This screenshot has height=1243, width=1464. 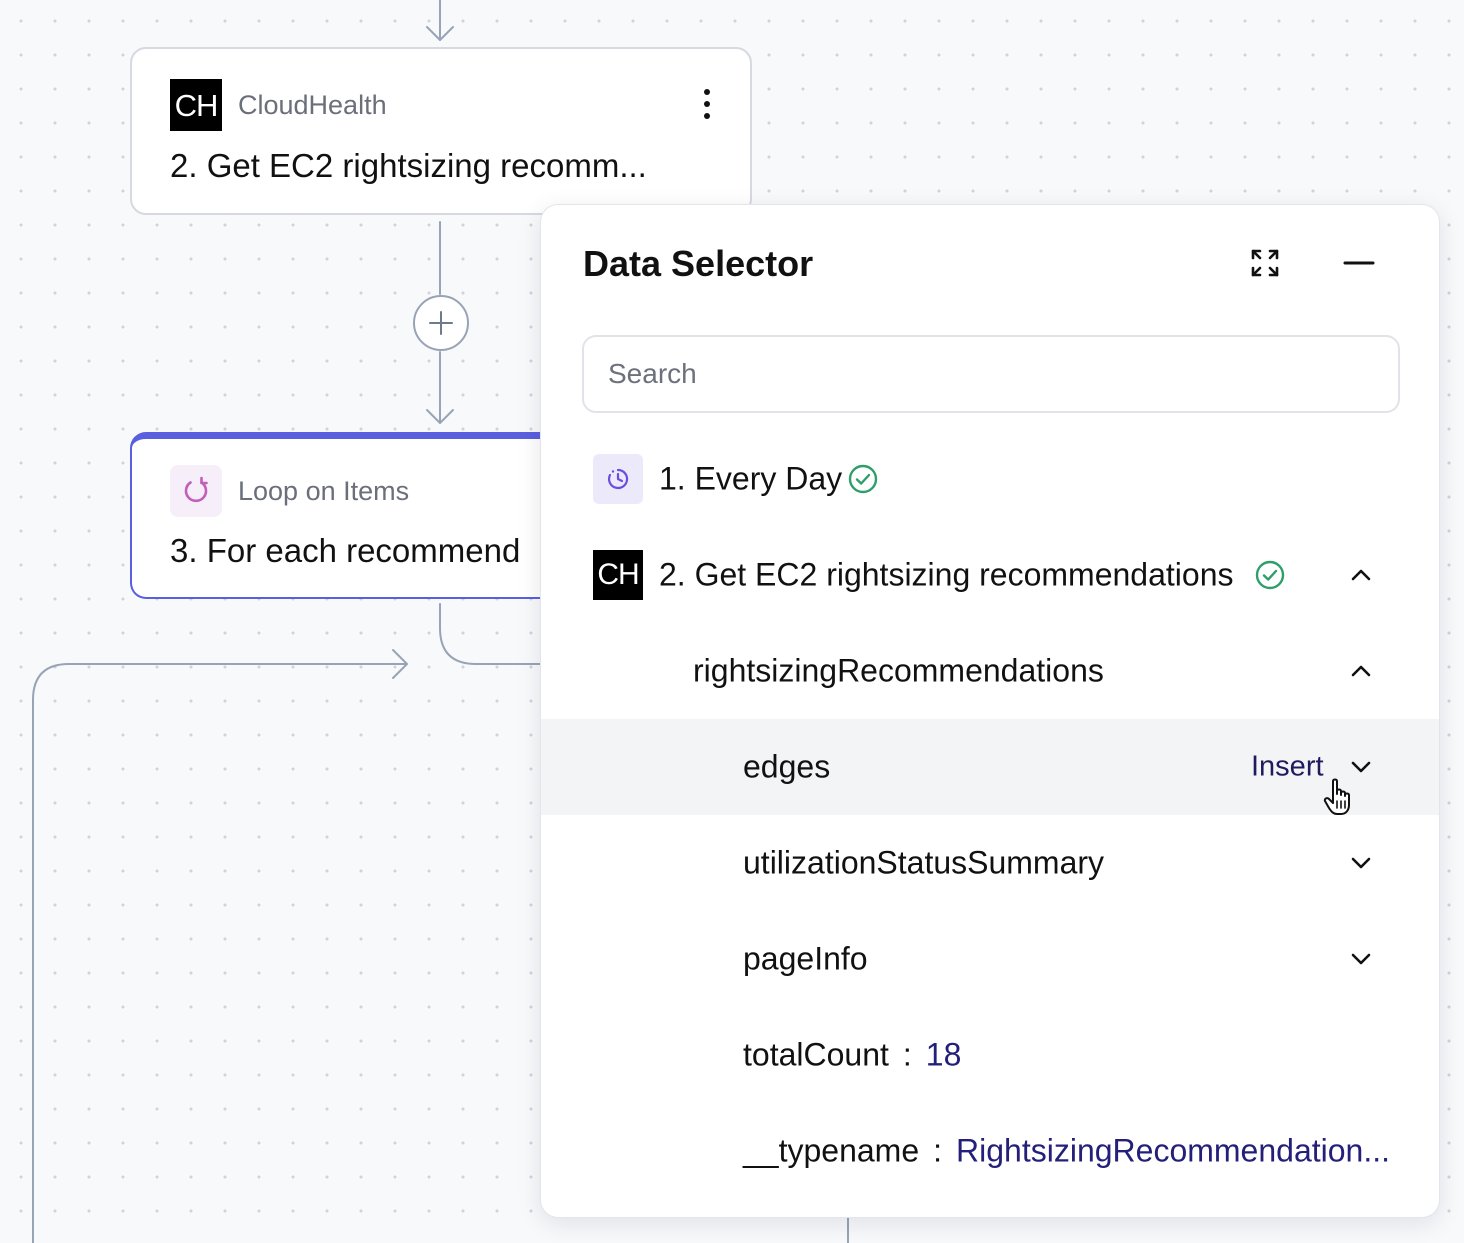 I want to click on step-card-loop: Loop on Items 3. For each recommend, so click(x=370, y=515).